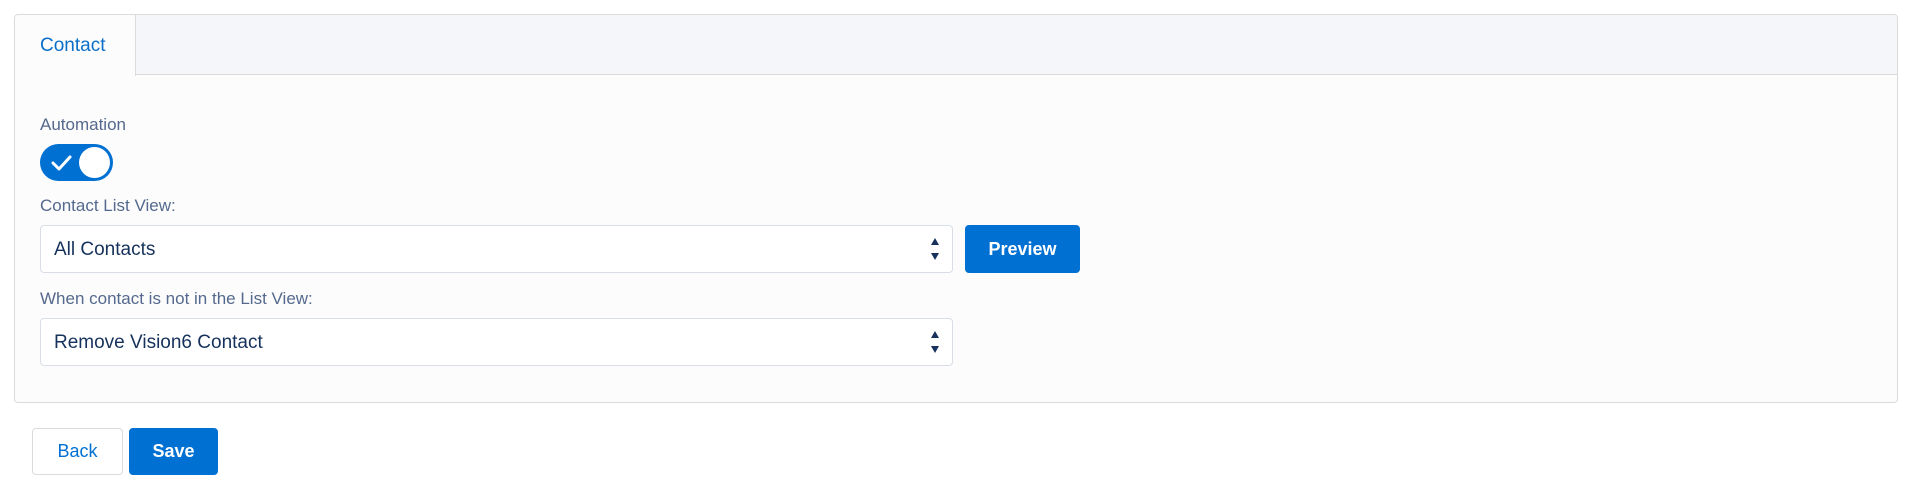  Describe the element at coordinates (61, 163) in the screenshot. I see `check-icon` at that location.